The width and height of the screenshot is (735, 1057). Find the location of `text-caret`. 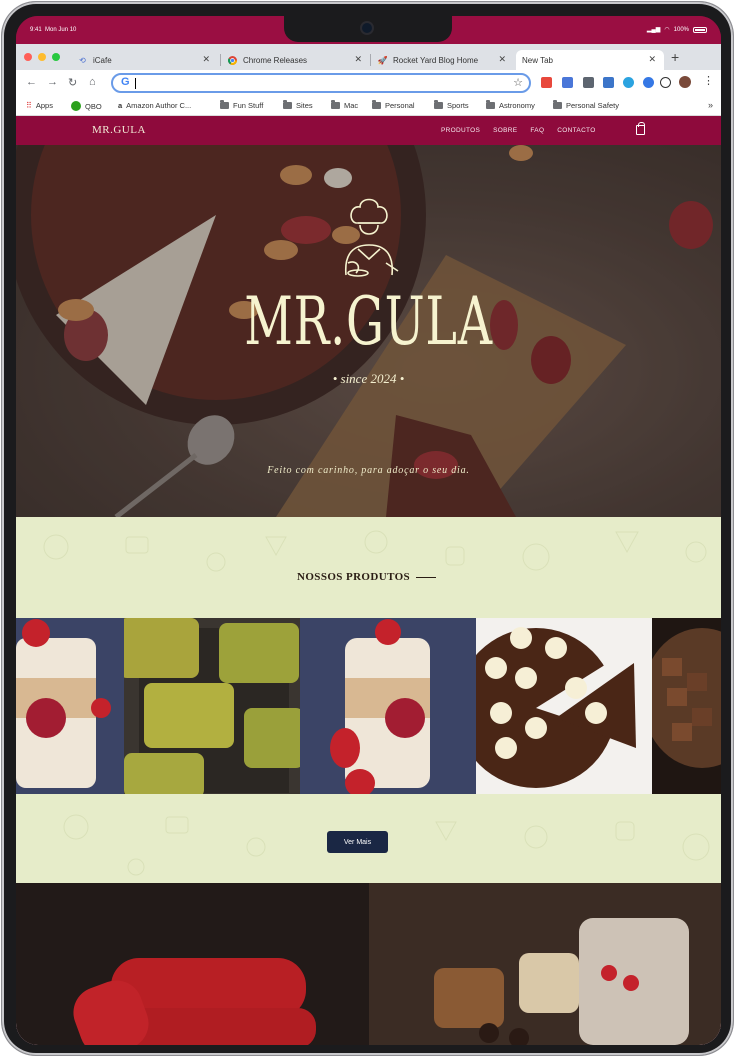

text-caret is located at coordinates (135, 83).